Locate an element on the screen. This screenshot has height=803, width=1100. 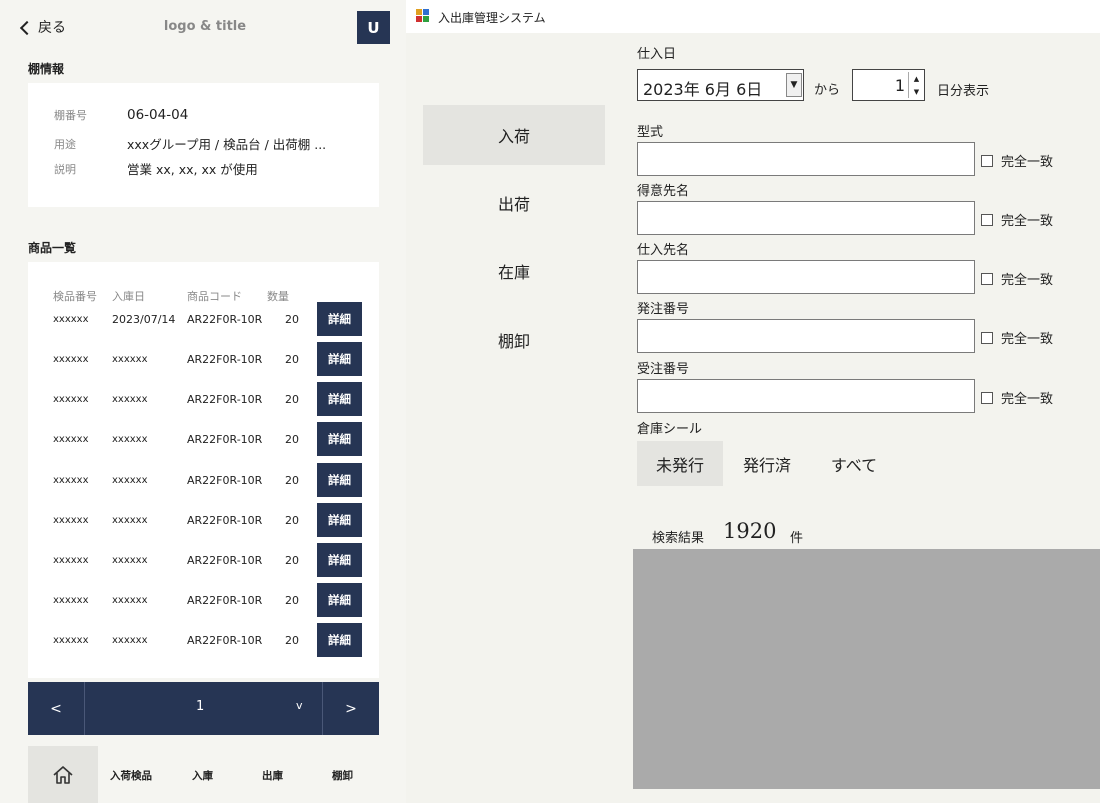
supplier-label: 仕入先名 is located at coordinates (663, 250).